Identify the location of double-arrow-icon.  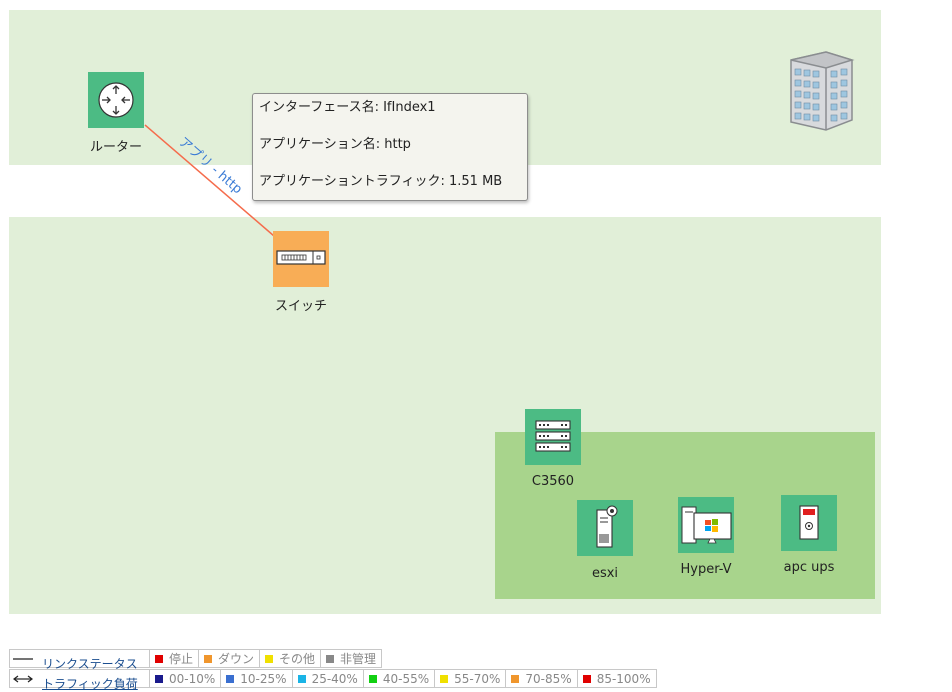
(23, 679).